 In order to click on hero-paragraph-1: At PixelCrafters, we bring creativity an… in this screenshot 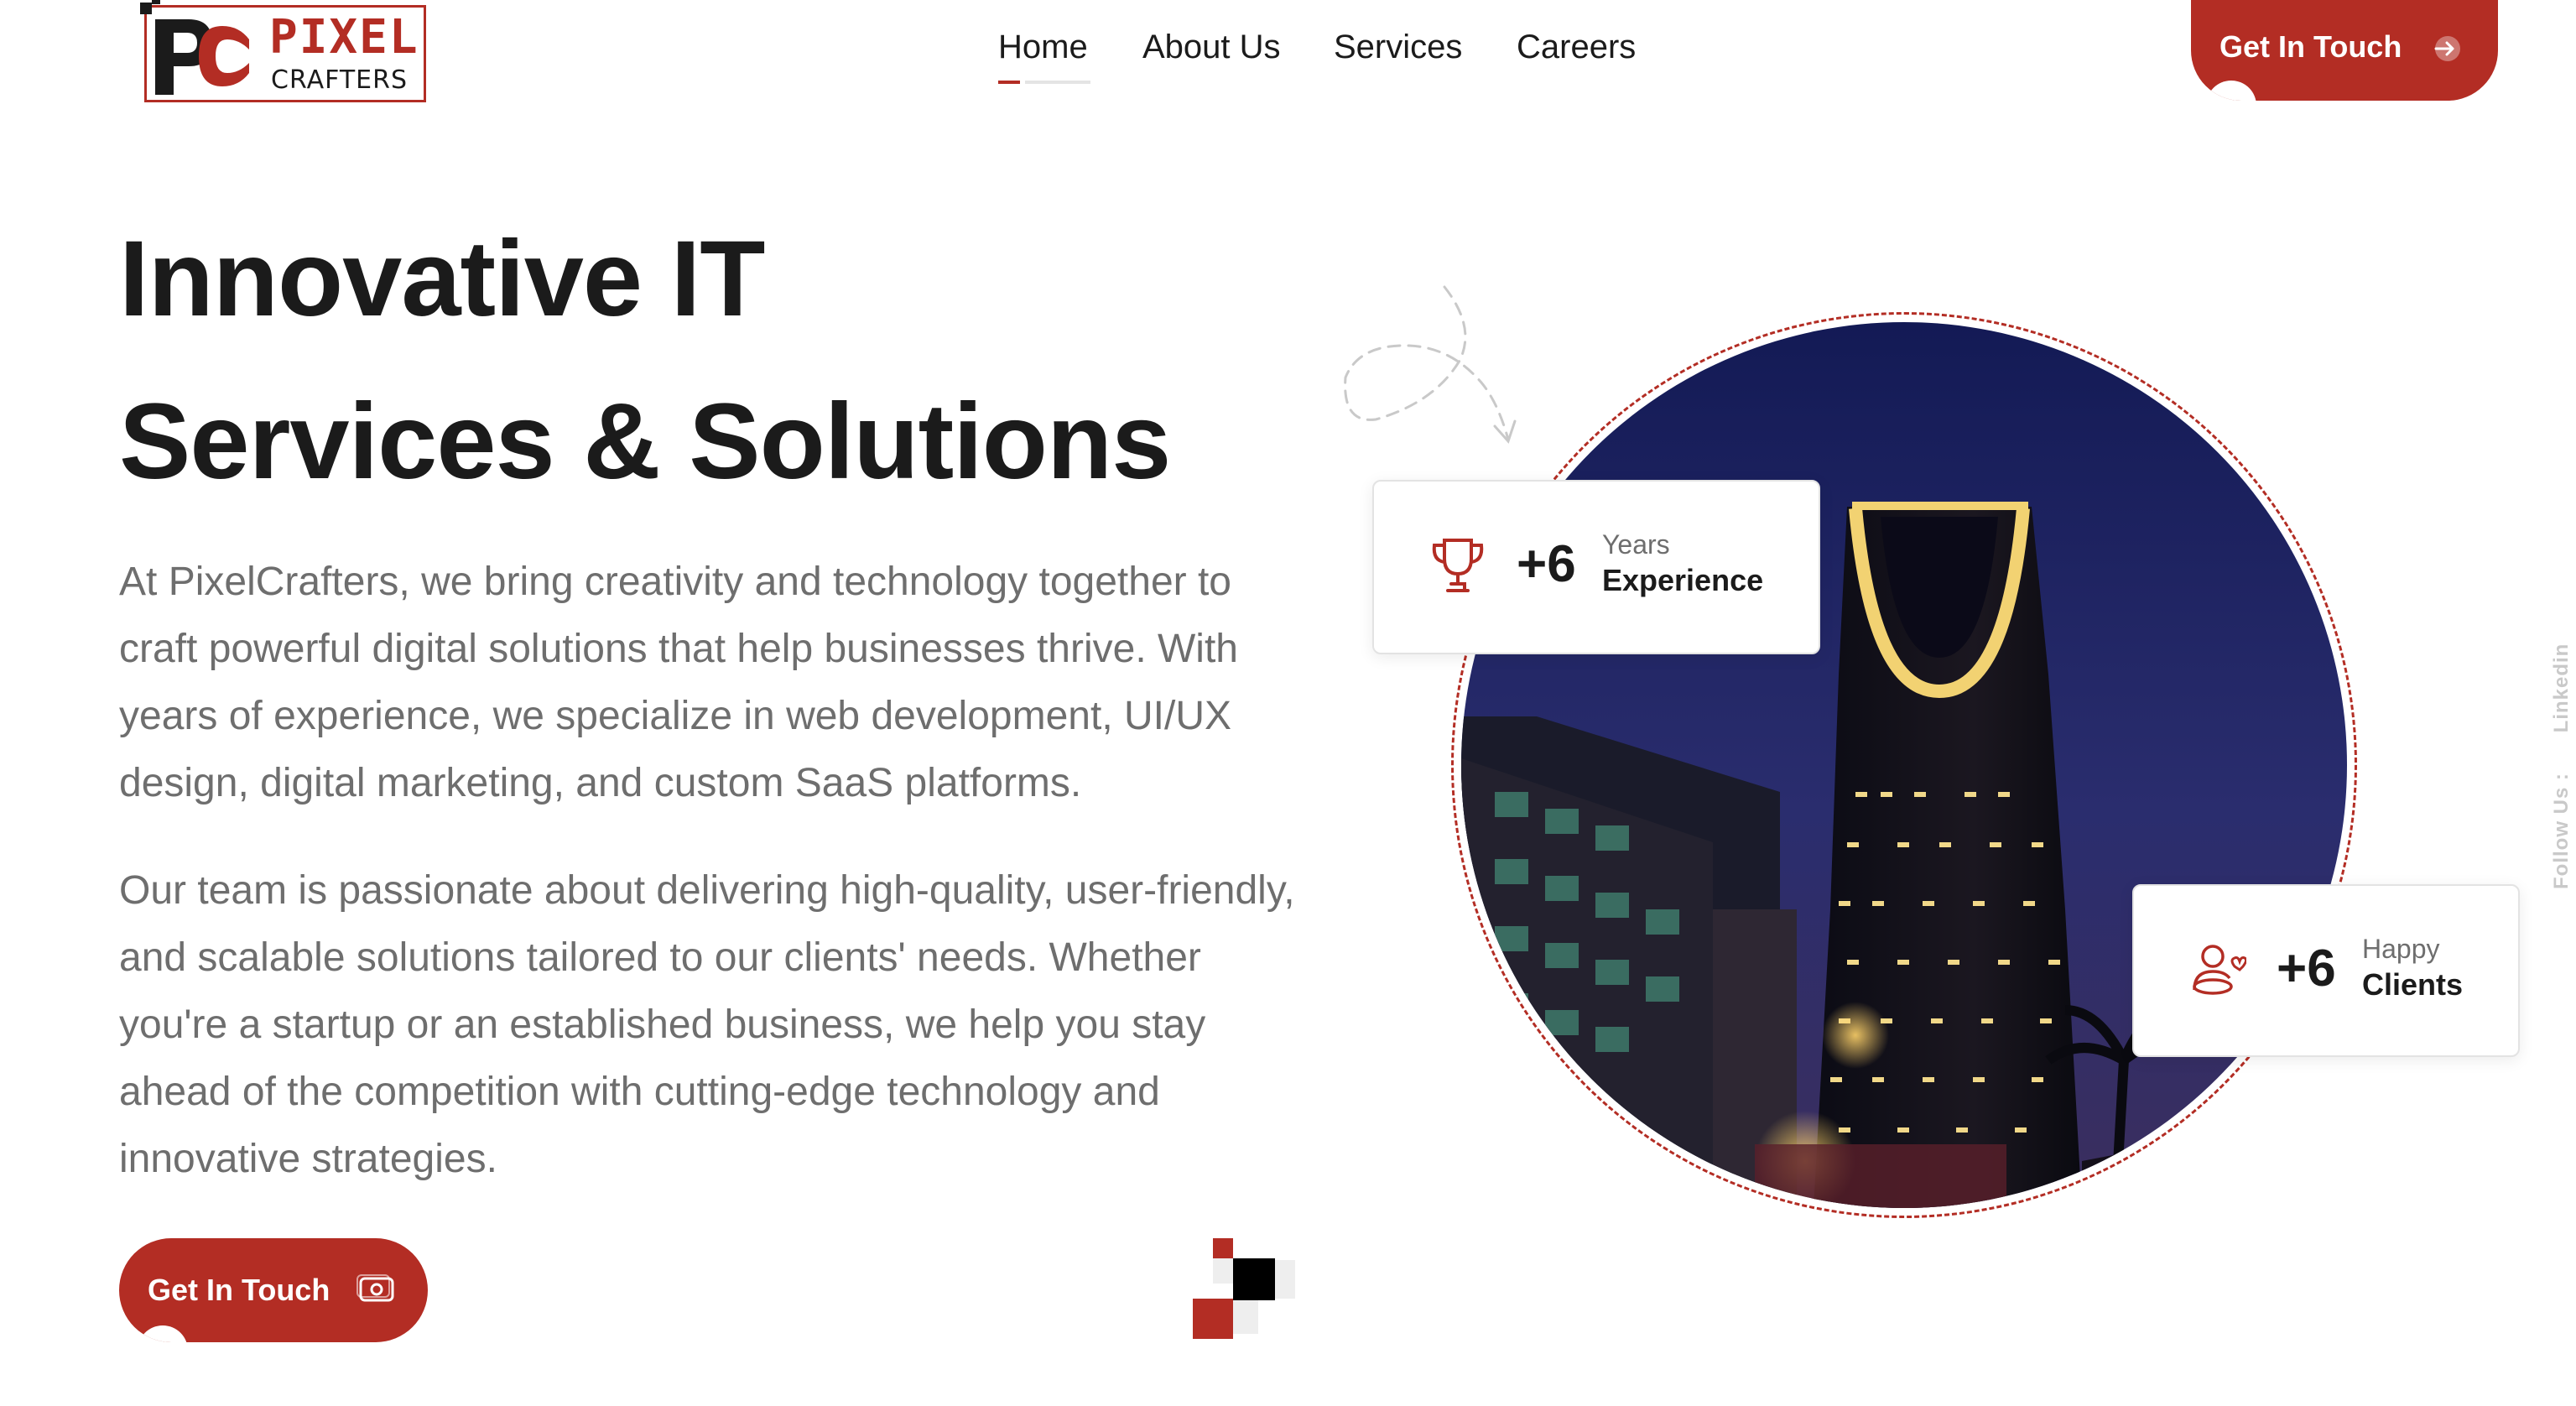, I will do `click(678, 682)`.